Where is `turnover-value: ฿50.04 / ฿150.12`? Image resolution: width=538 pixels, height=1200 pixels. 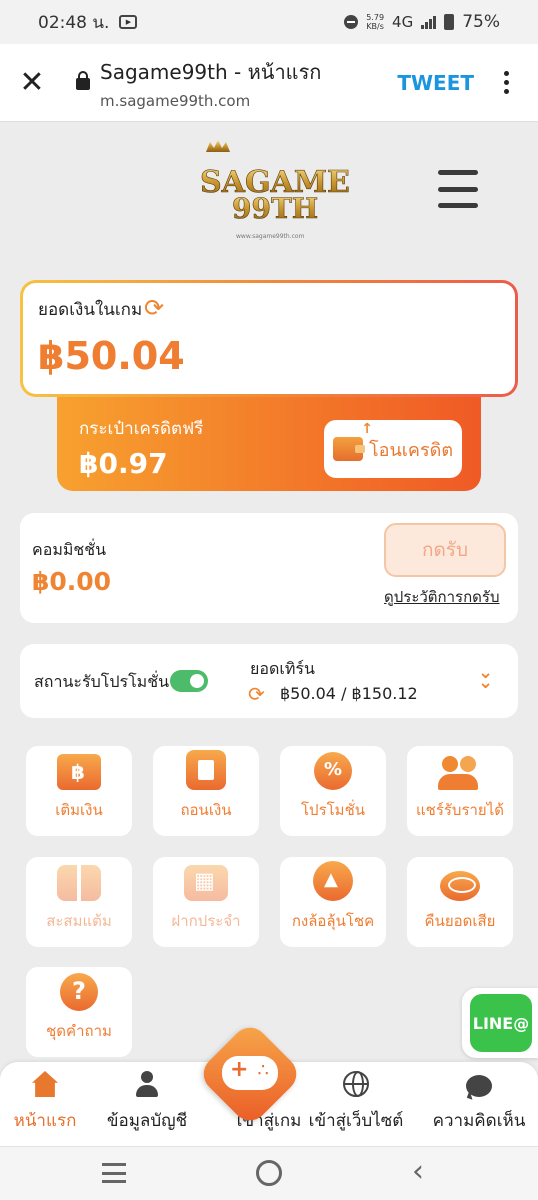 turnover-value: ฿50.04 / ฿150.12 is located at coordinates (349, 693).